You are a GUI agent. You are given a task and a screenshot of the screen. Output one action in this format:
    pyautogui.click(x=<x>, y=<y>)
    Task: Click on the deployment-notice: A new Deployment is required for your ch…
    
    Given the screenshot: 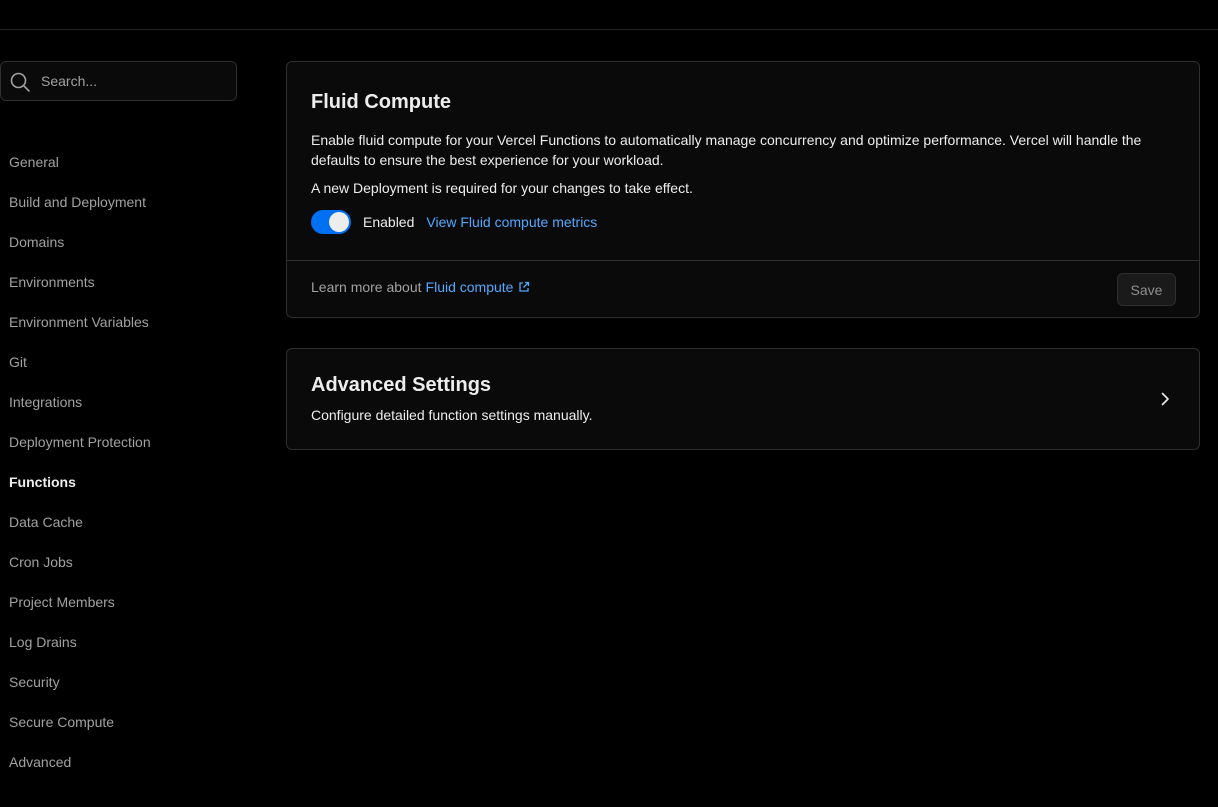 What is the action you would take?
    pyautogui.click(x=502, y=188)
    